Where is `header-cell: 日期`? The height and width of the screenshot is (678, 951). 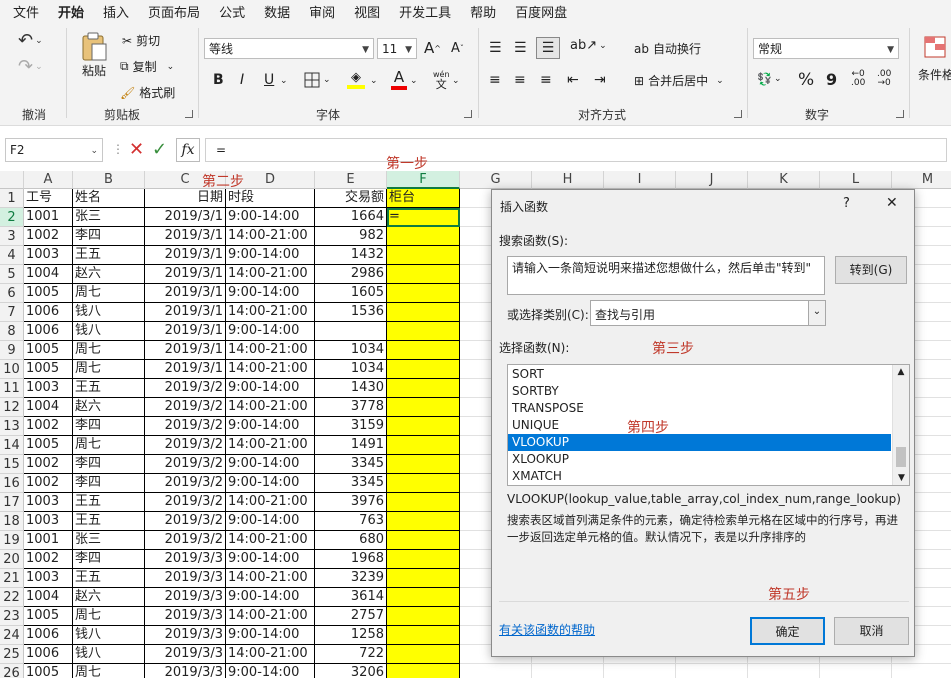 header-cell: 日期 is located at coordinates (185, 198).